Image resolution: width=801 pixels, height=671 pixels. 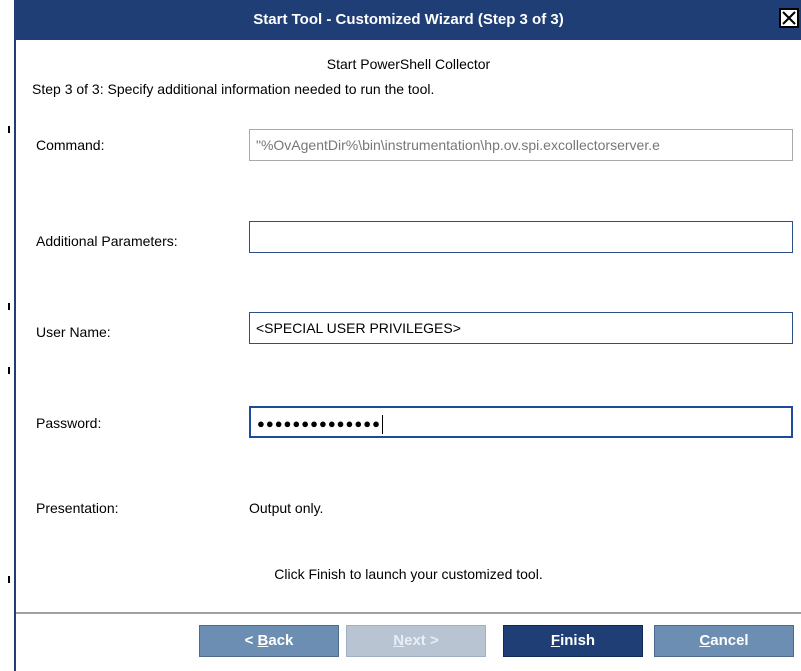 I want to click on wizard-subtitle: Start PowerShell Collector, so click(x=408, y=64).